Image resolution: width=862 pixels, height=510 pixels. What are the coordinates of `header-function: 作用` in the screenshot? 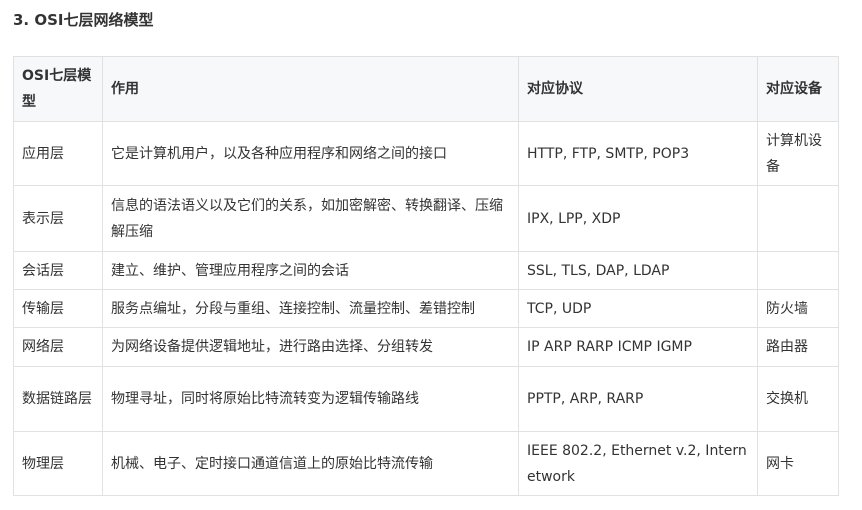 It's located at (310, 89).